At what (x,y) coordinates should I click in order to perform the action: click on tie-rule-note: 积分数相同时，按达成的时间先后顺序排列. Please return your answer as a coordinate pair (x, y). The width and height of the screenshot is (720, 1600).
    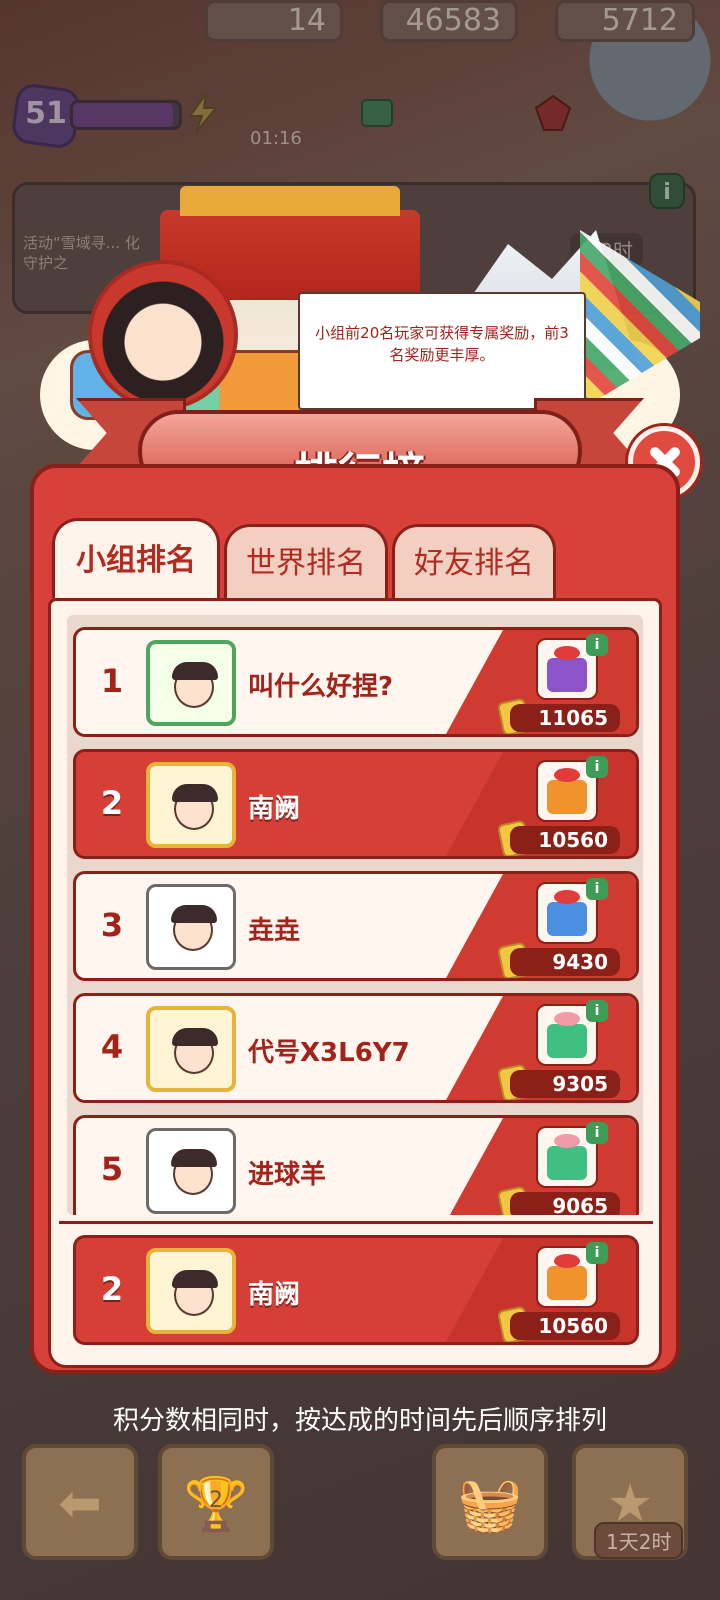
    Looking at the image, I should click on (359, 1421).